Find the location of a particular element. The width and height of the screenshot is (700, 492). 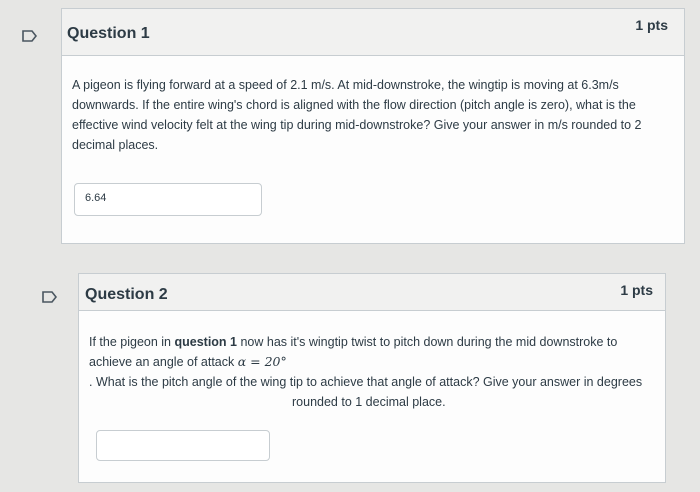

question-title: Question 1 is located at coordinates (108, 33).